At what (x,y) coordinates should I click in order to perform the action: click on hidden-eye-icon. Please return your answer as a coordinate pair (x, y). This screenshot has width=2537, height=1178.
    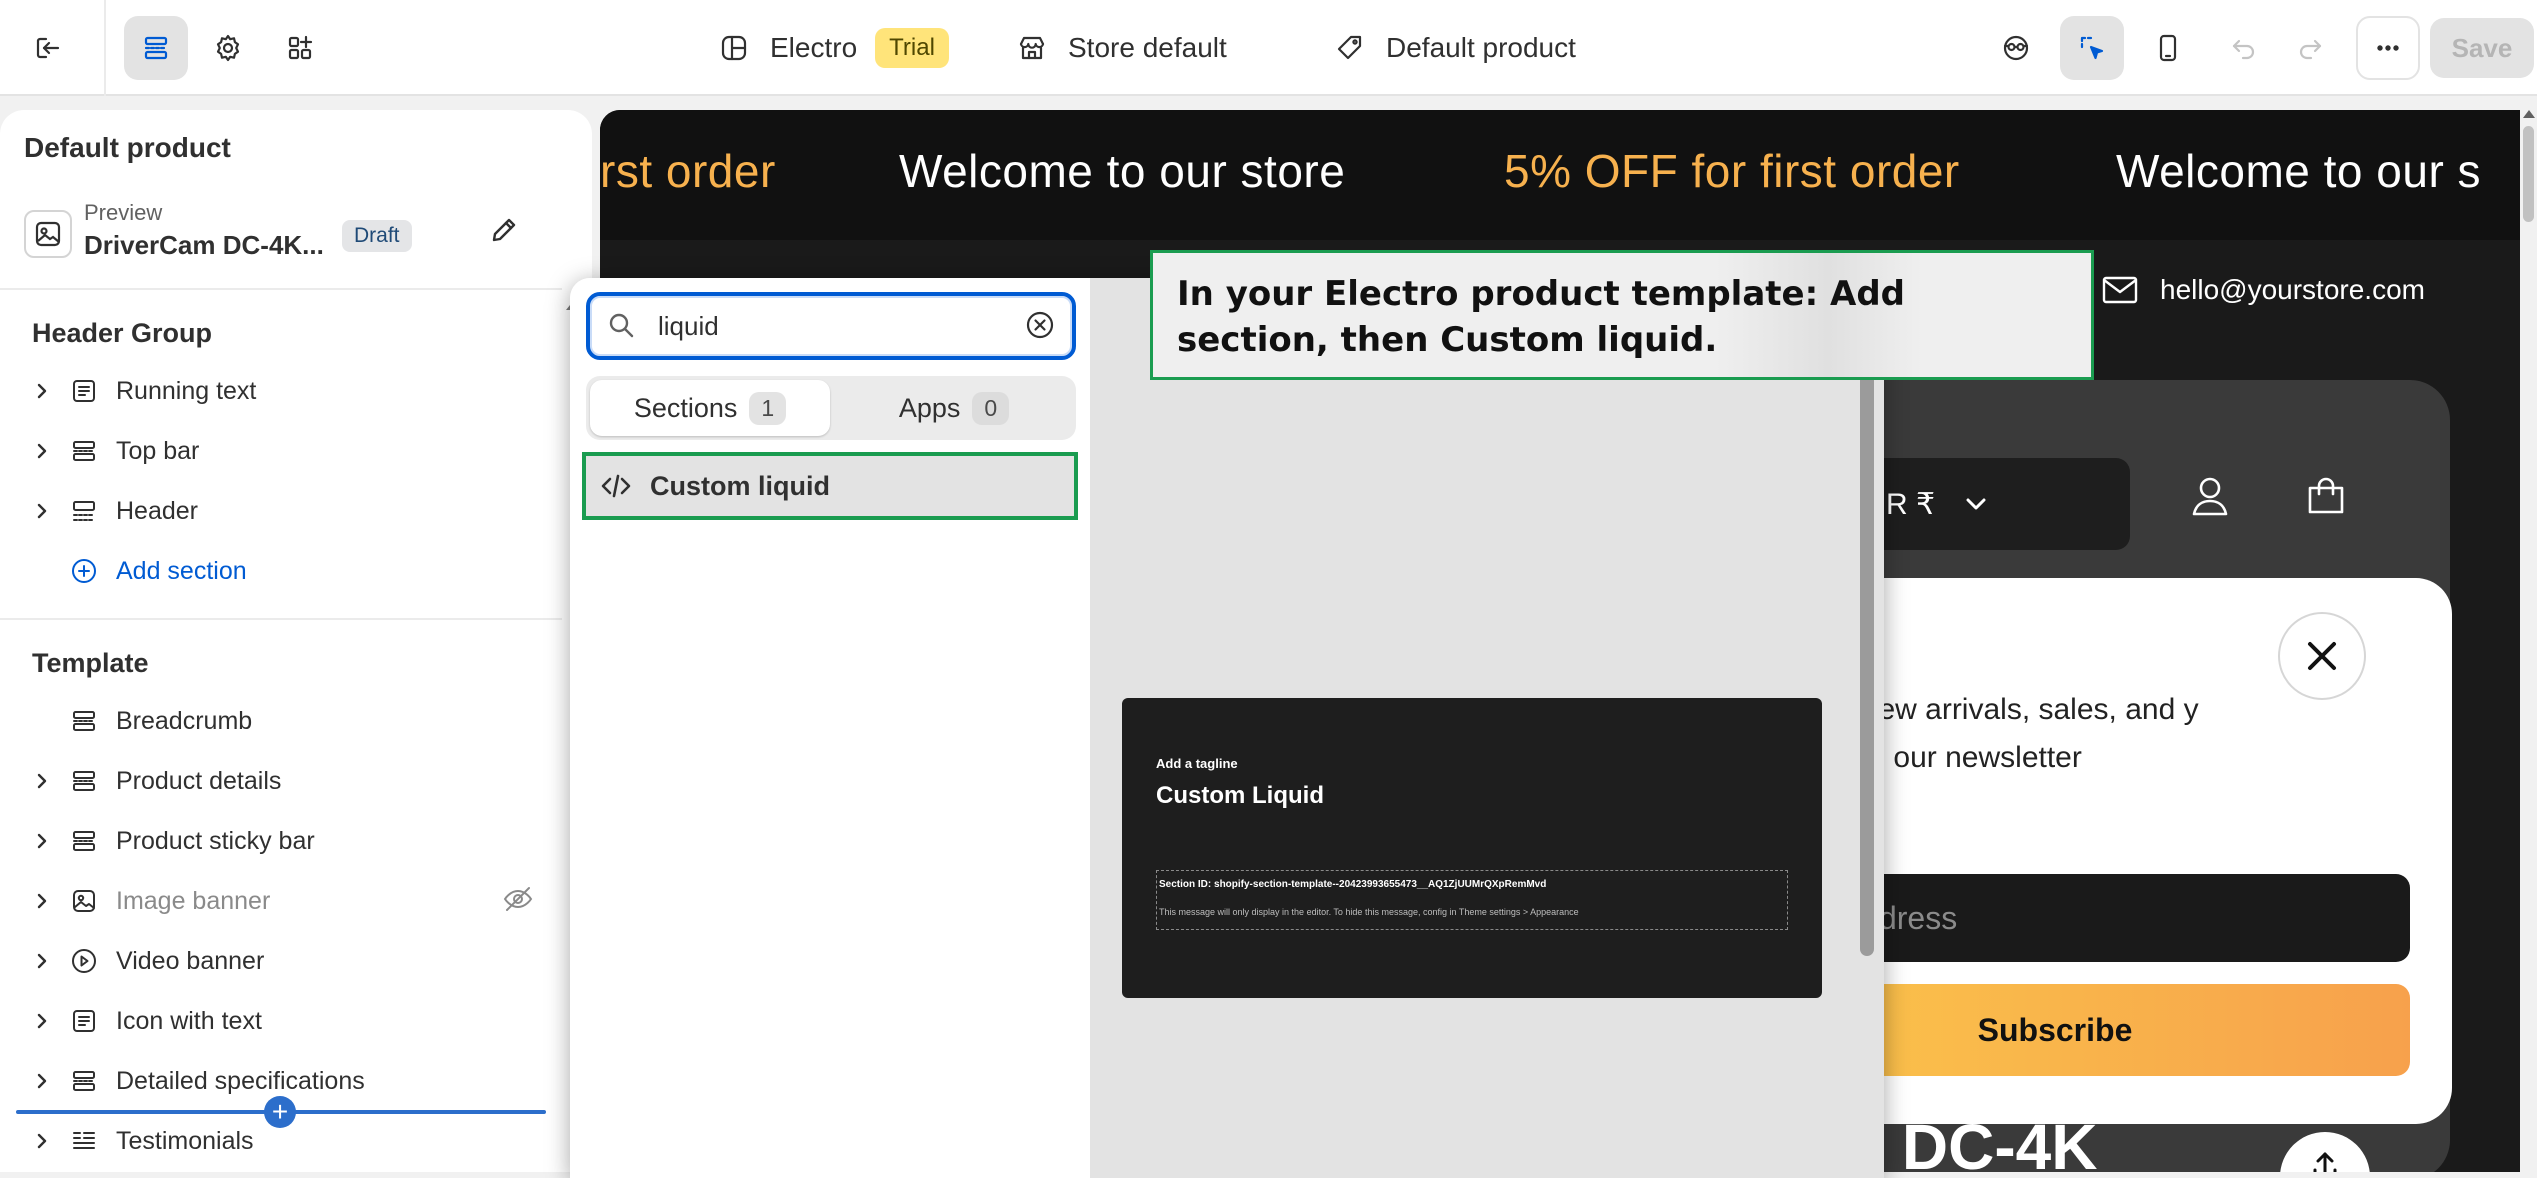
    Looking at the image, I should click on (520, 901).